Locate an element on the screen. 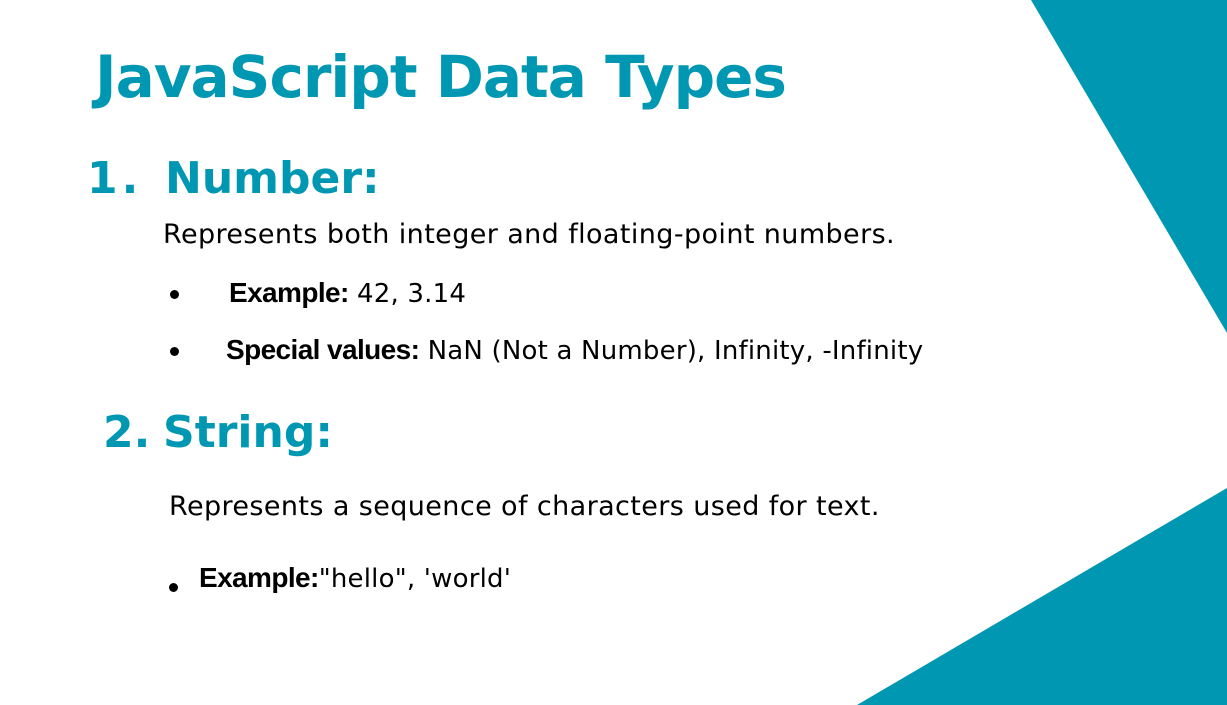 The height and width of the screenshot is (705, 1227). section-title: String: is located at coordinates (248, 432).